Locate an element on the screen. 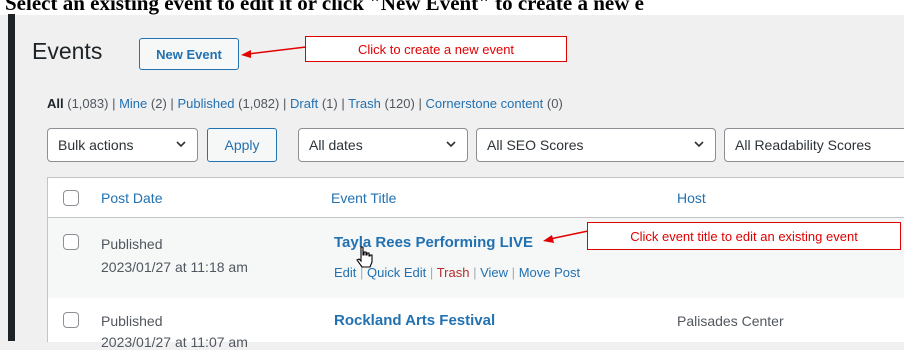 The width and height of the screenshot is (904, 350). new-event-button: New Event is located at coordinates (189, 54).